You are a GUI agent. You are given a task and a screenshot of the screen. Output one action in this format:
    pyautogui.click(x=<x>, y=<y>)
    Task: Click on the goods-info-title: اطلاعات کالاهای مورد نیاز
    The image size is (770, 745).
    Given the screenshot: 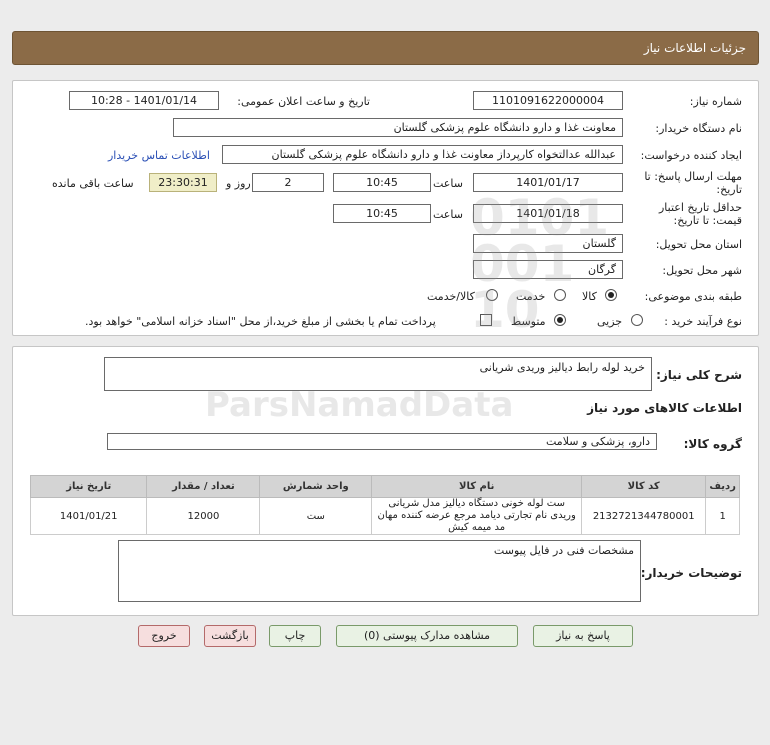 What is the action you would take?
    pyautogui.click(x=664, y=408)
    